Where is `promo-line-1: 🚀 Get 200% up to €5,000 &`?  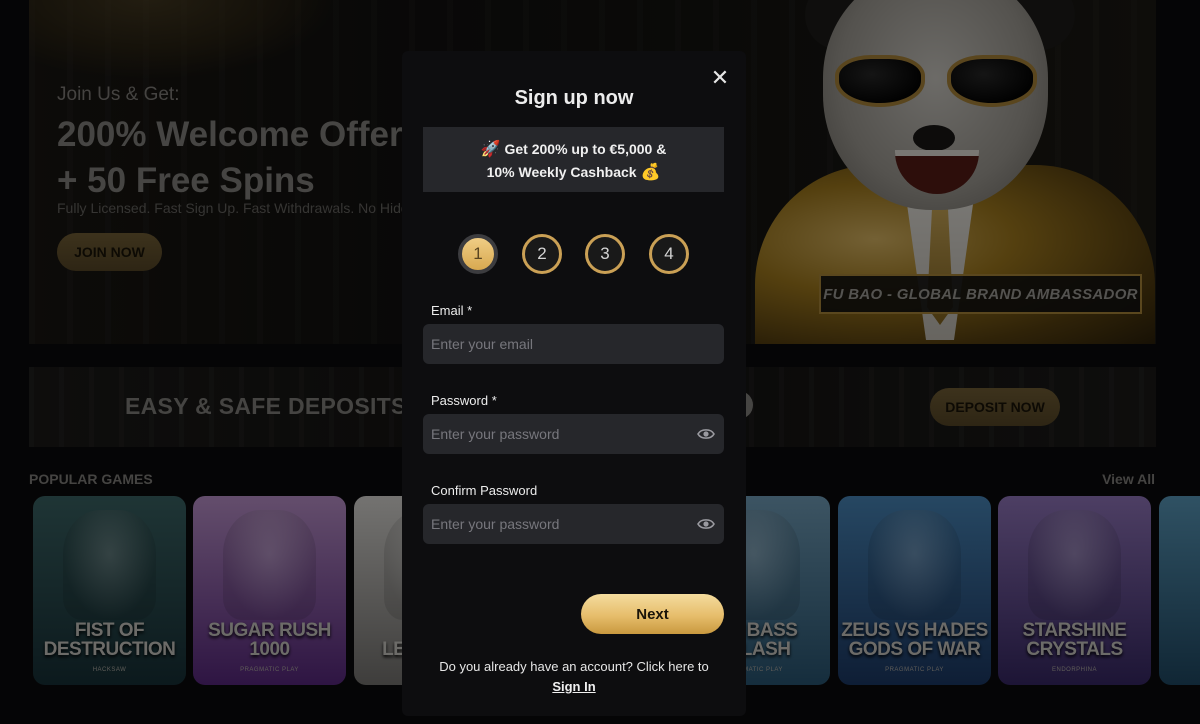 promo-line-1: 🚀 Get 200% up to €5,000 & is located at coordinates (573, 149).